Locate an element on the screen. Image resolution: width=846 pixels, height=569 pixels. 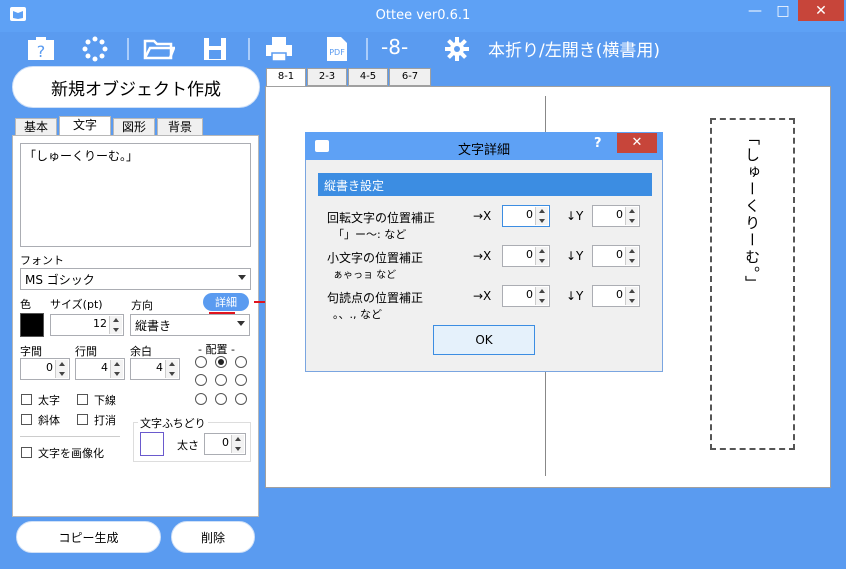
dialog-close-button: ✕ is located at coordinates (637, 143).